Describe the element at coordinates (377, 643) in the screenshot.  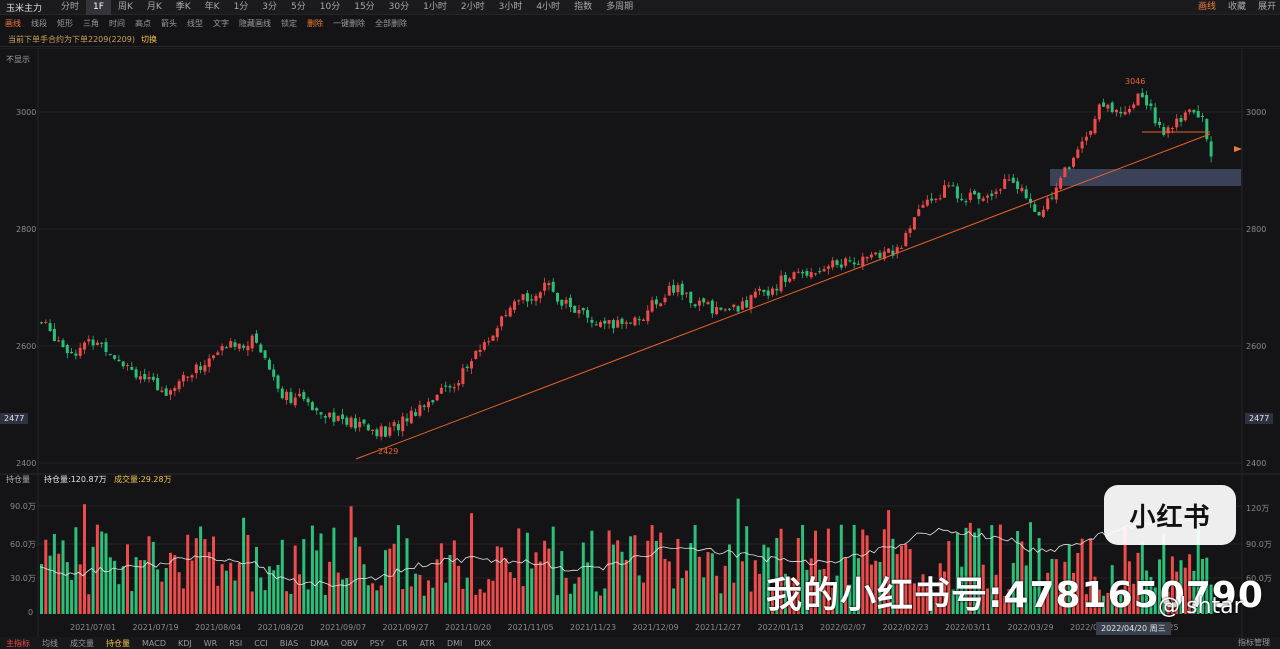
I see `tab-indicator: PSY` at that location.